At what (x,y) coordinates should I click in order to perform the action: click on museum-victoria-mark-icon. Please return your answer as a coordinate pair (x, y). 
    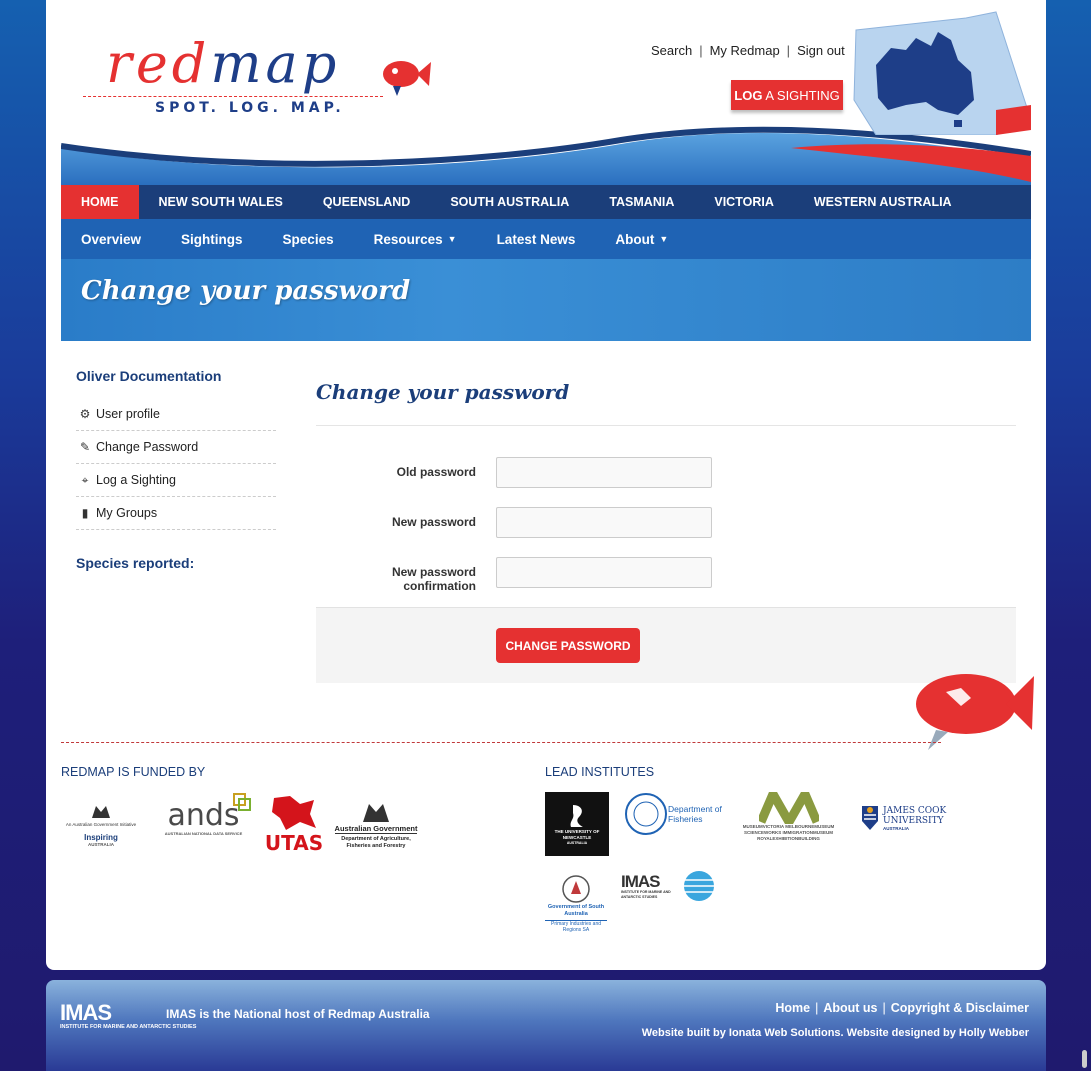
    Looking at the image, I should click on (788, 808).